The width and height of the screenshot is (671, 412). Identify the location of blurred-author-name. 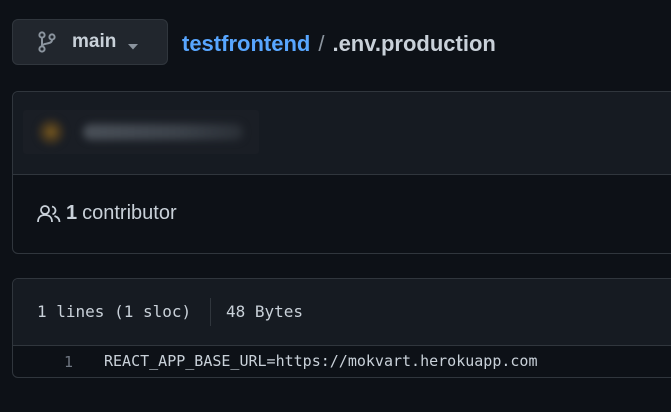
(163, 132).